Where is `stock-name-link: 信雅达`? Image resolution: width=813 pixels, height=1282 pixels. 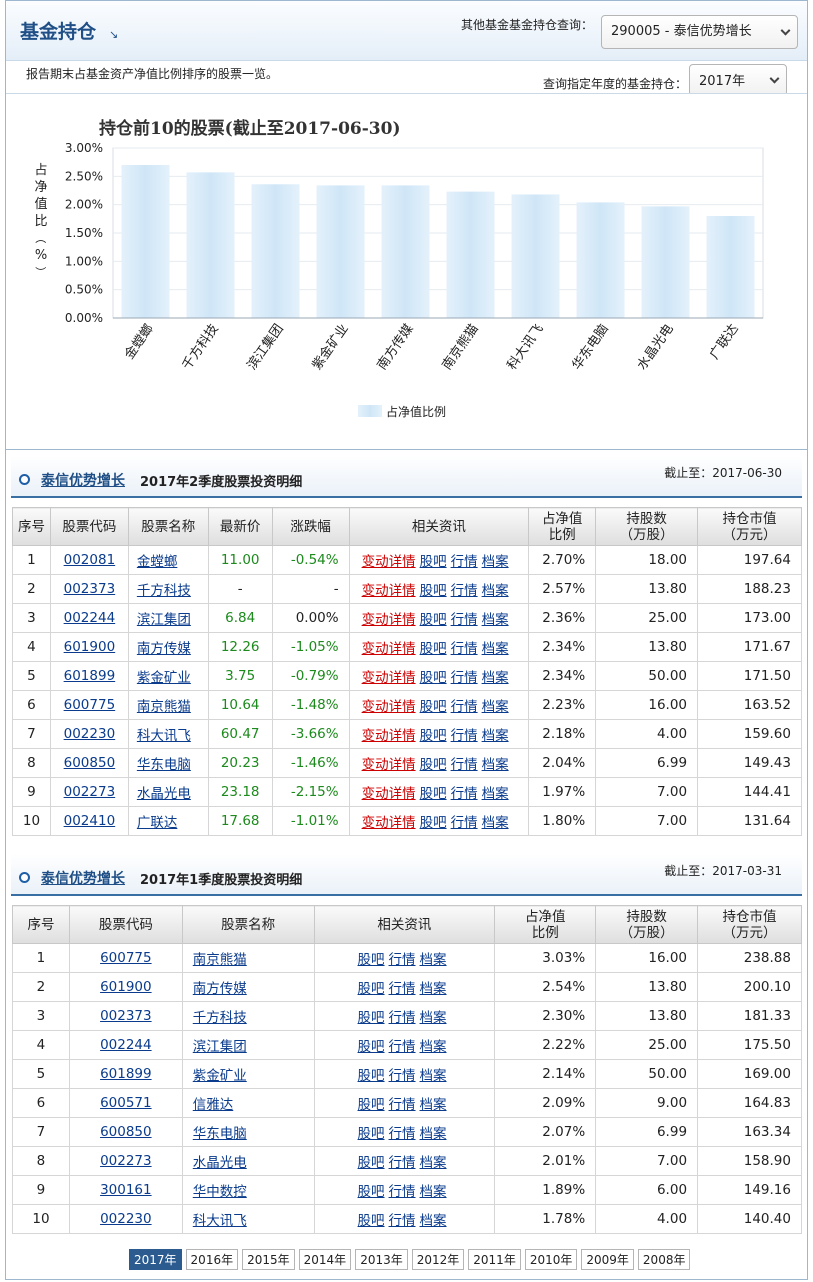 stock-name-link: 信雅达 is located at coordinates (213, 1105).